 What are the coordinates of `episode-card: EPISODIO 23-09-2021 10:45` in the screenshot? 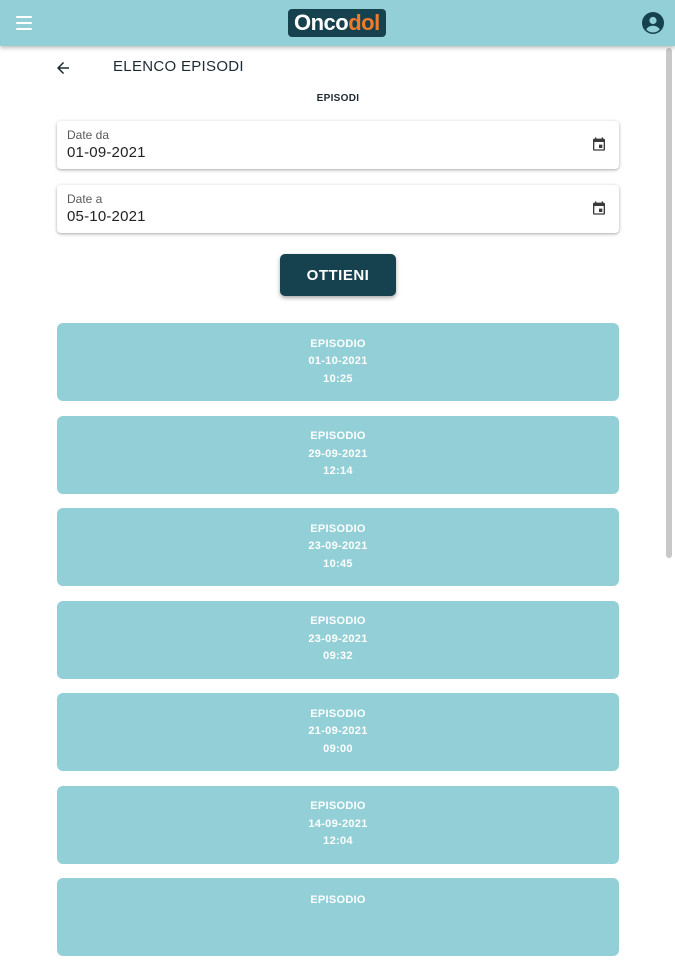 It's located at (338, 547).